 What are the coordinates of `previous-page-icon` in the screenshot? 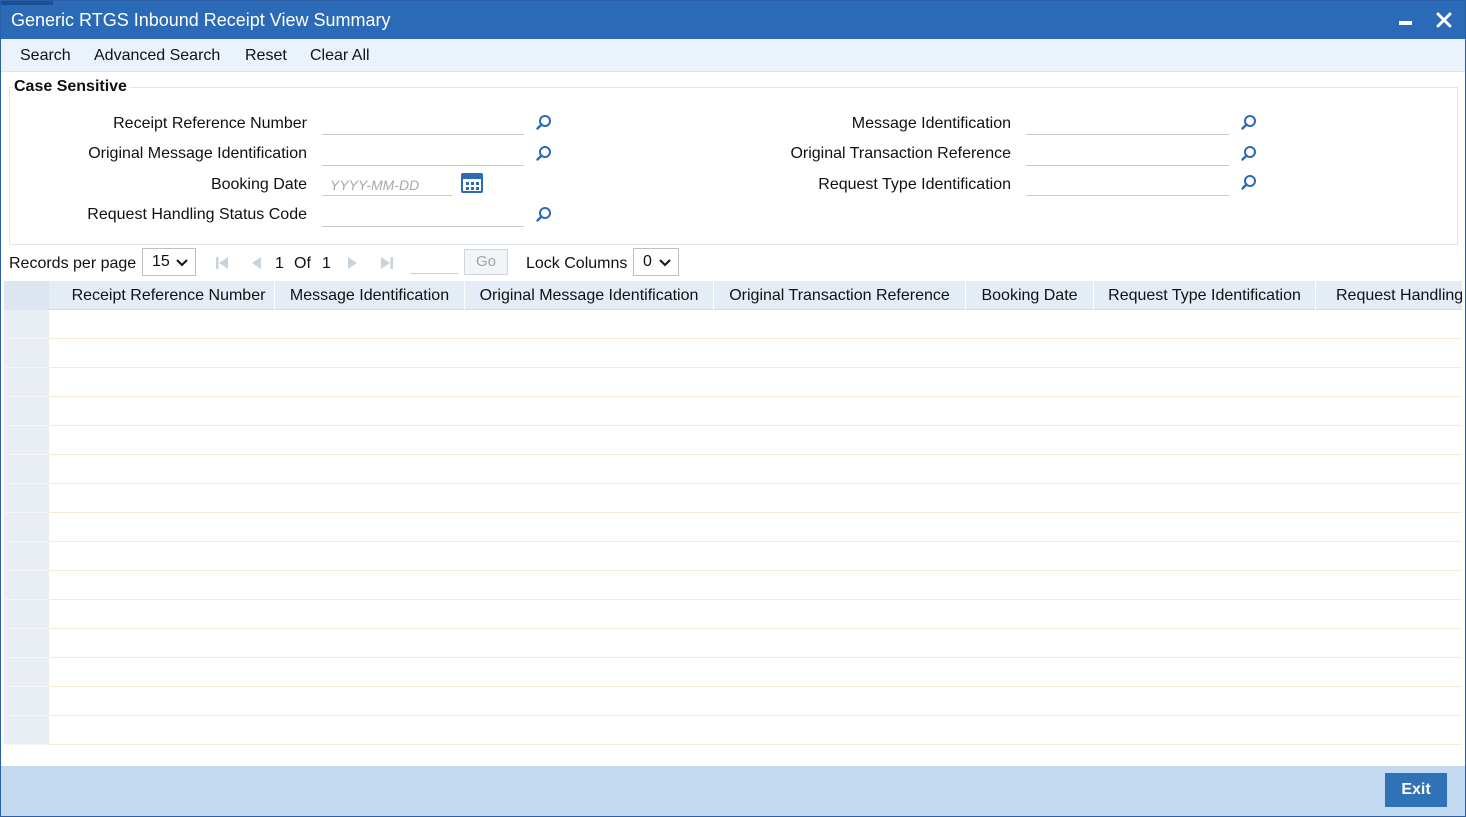 It's located at (256, 263).